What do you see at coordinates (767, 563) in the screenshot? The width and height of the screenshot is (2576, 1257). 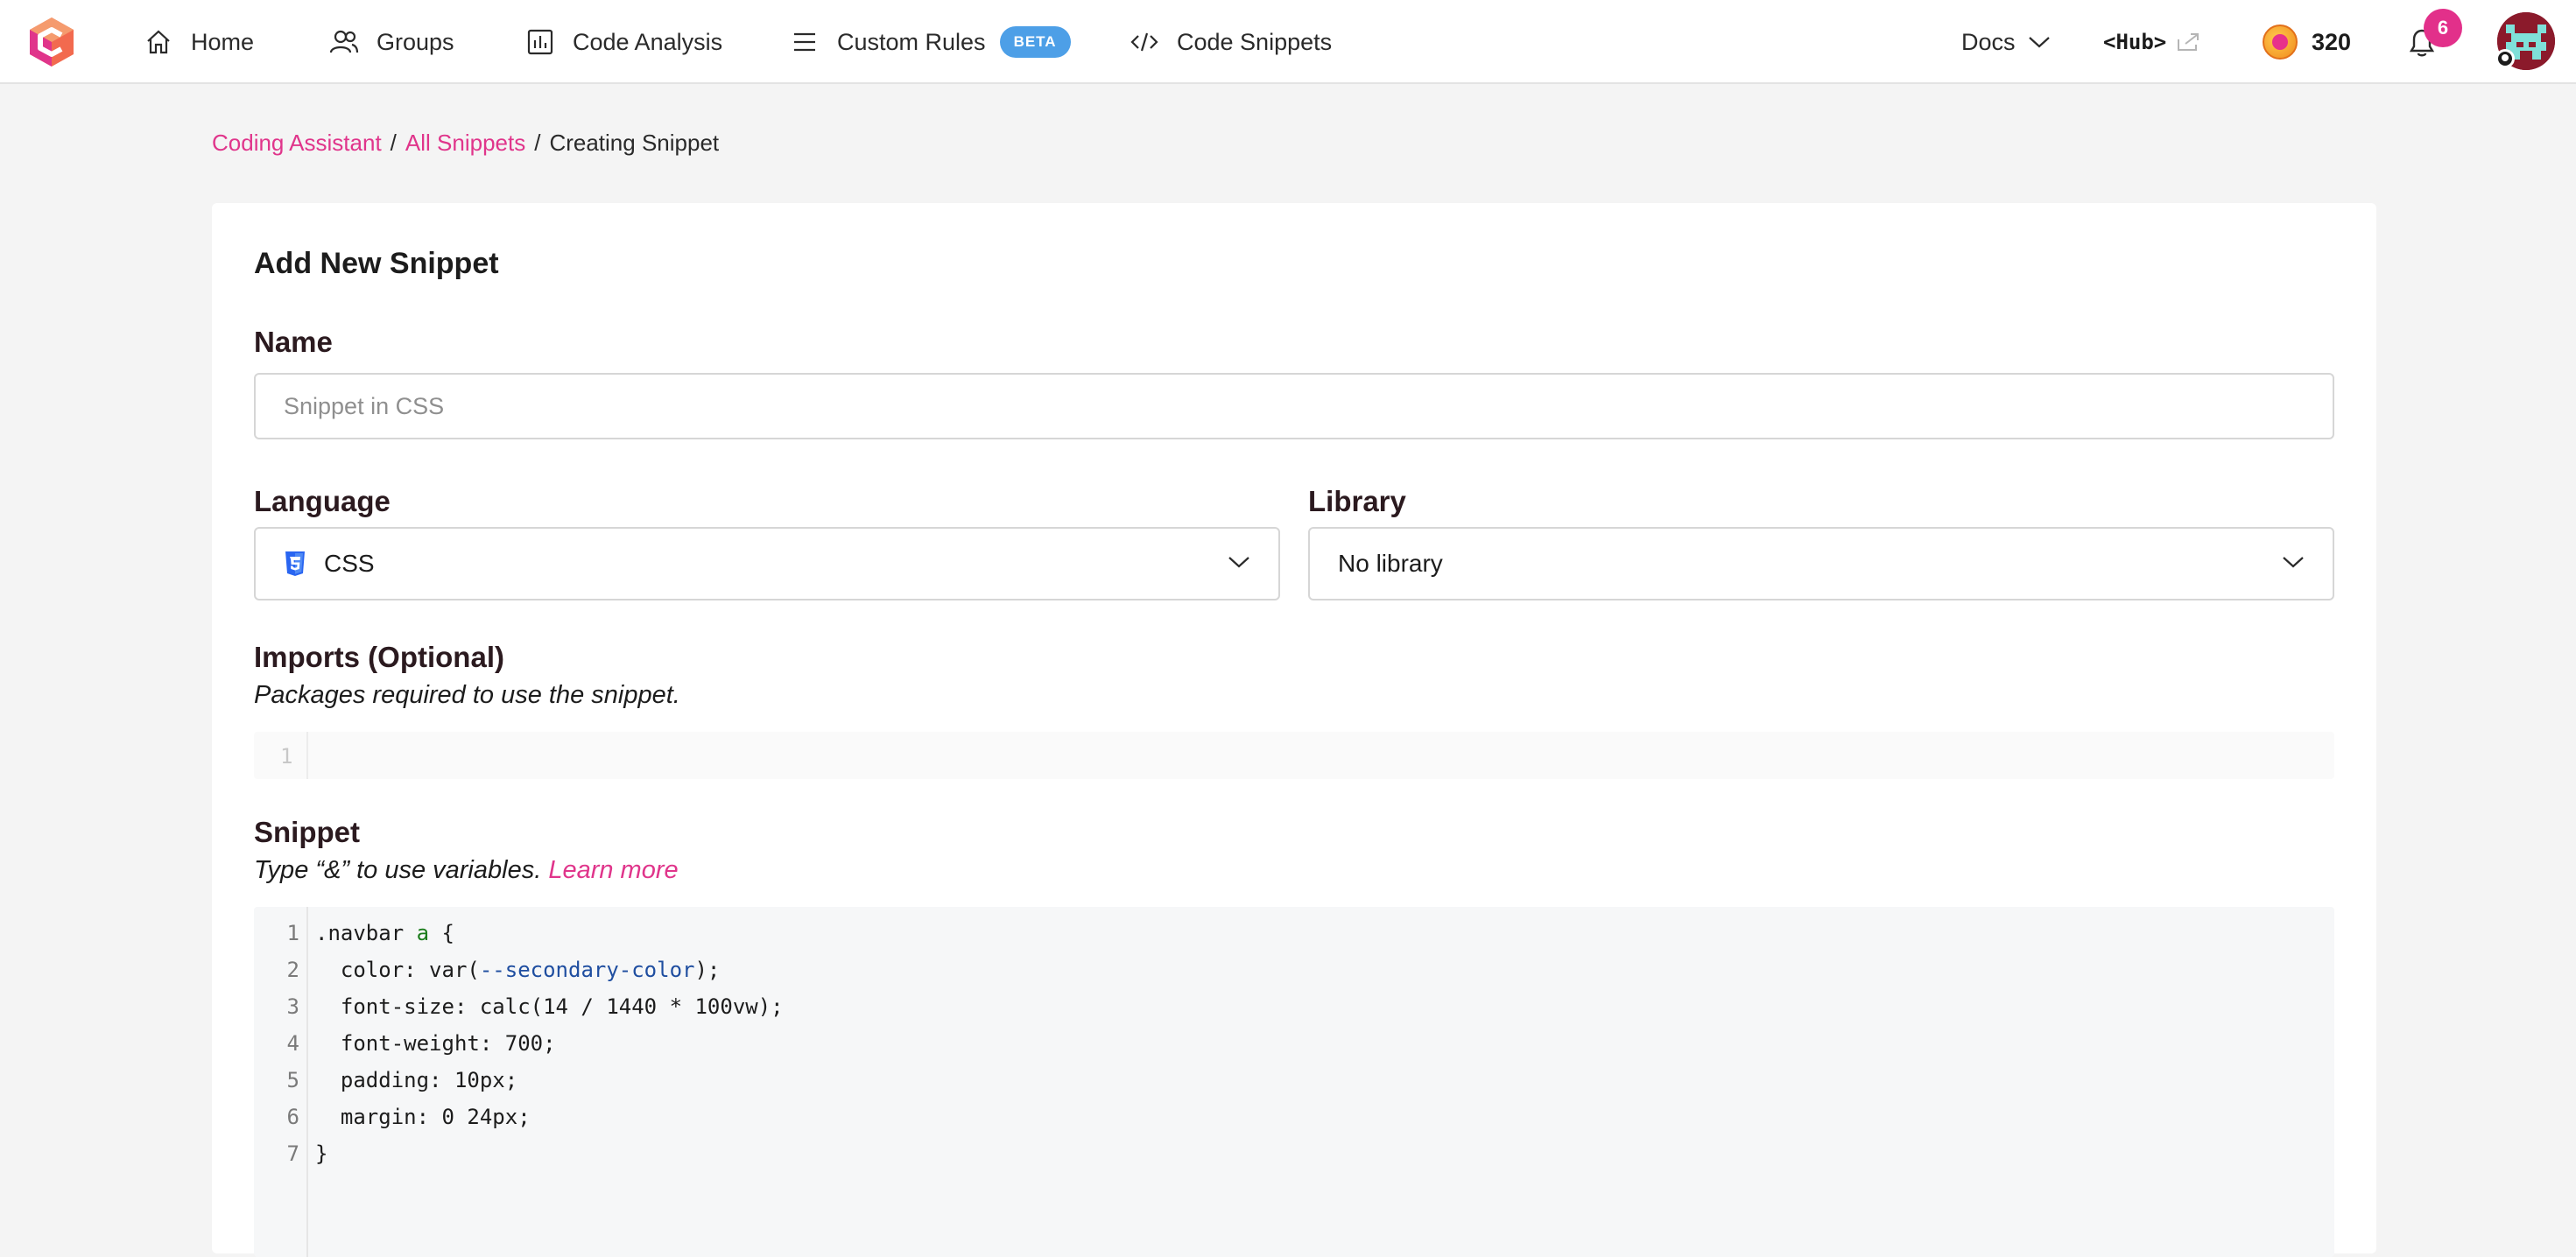 I see `language-select: CSS` at bounding box center [767, 563].